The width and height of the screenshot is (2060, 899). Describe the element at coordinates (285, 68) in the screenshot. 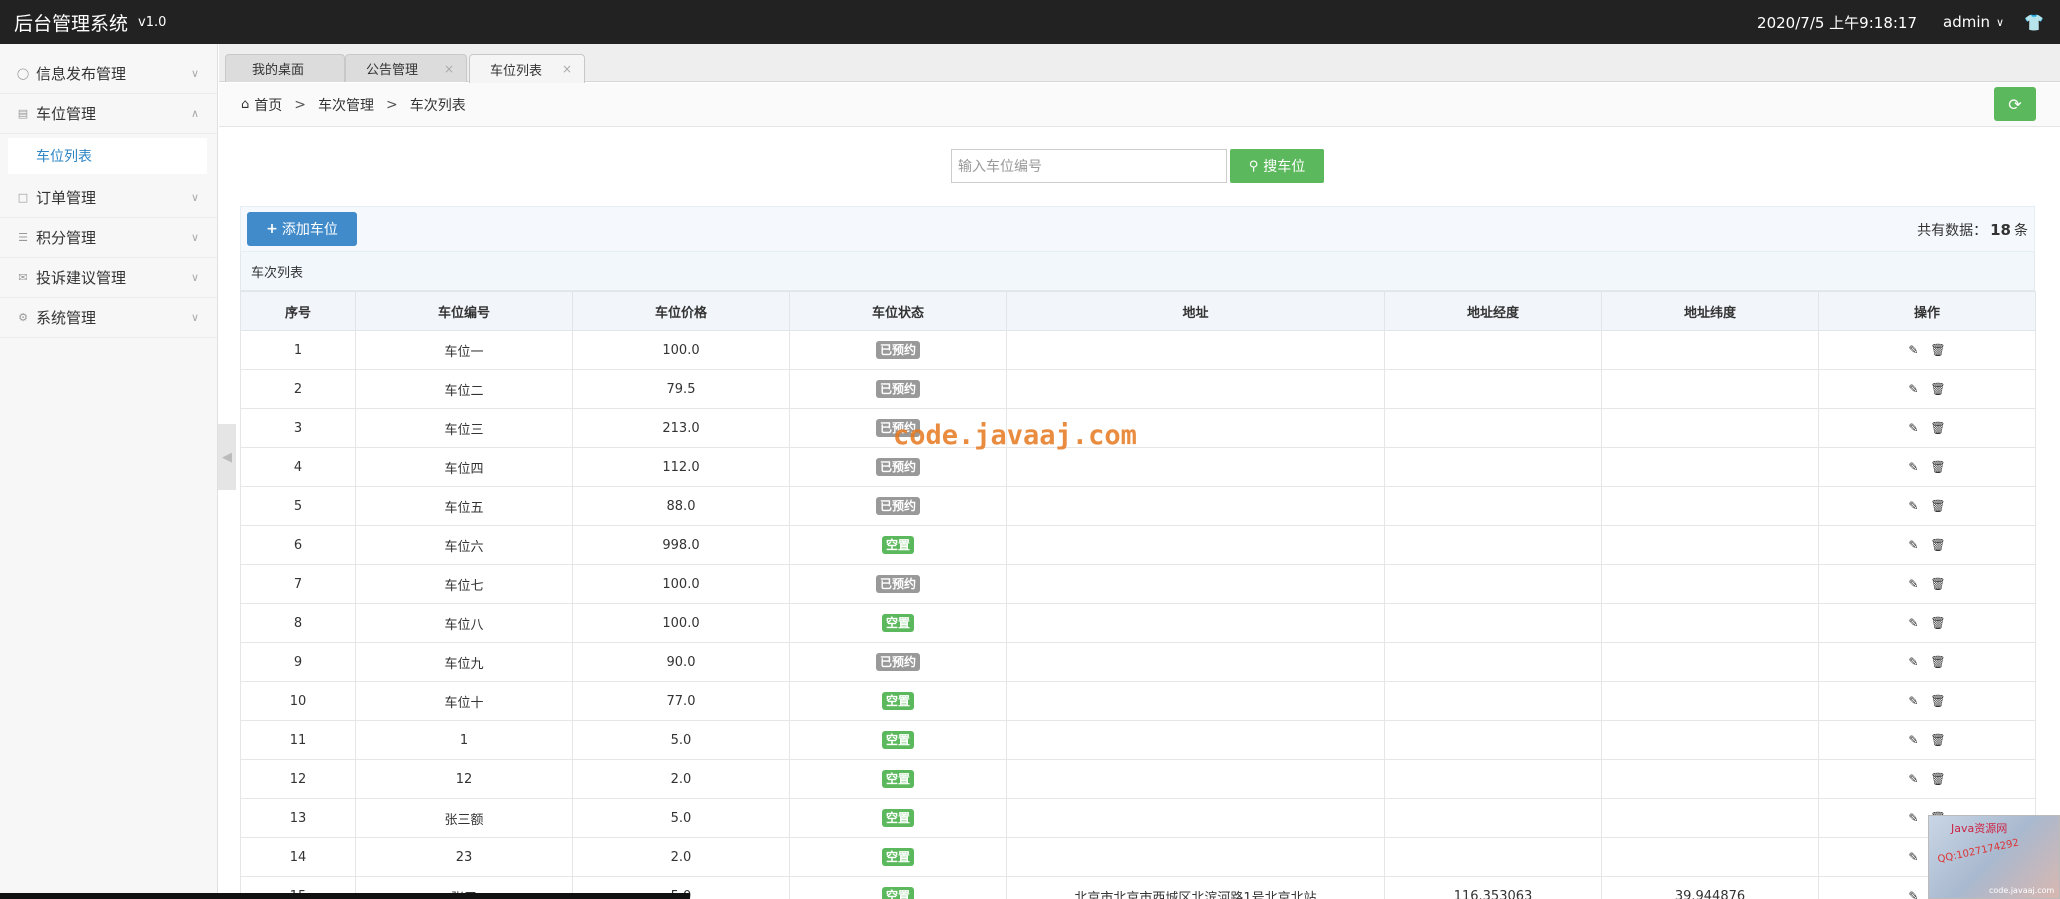

I see `tab-my-desktop: 我的桌面` at that location.